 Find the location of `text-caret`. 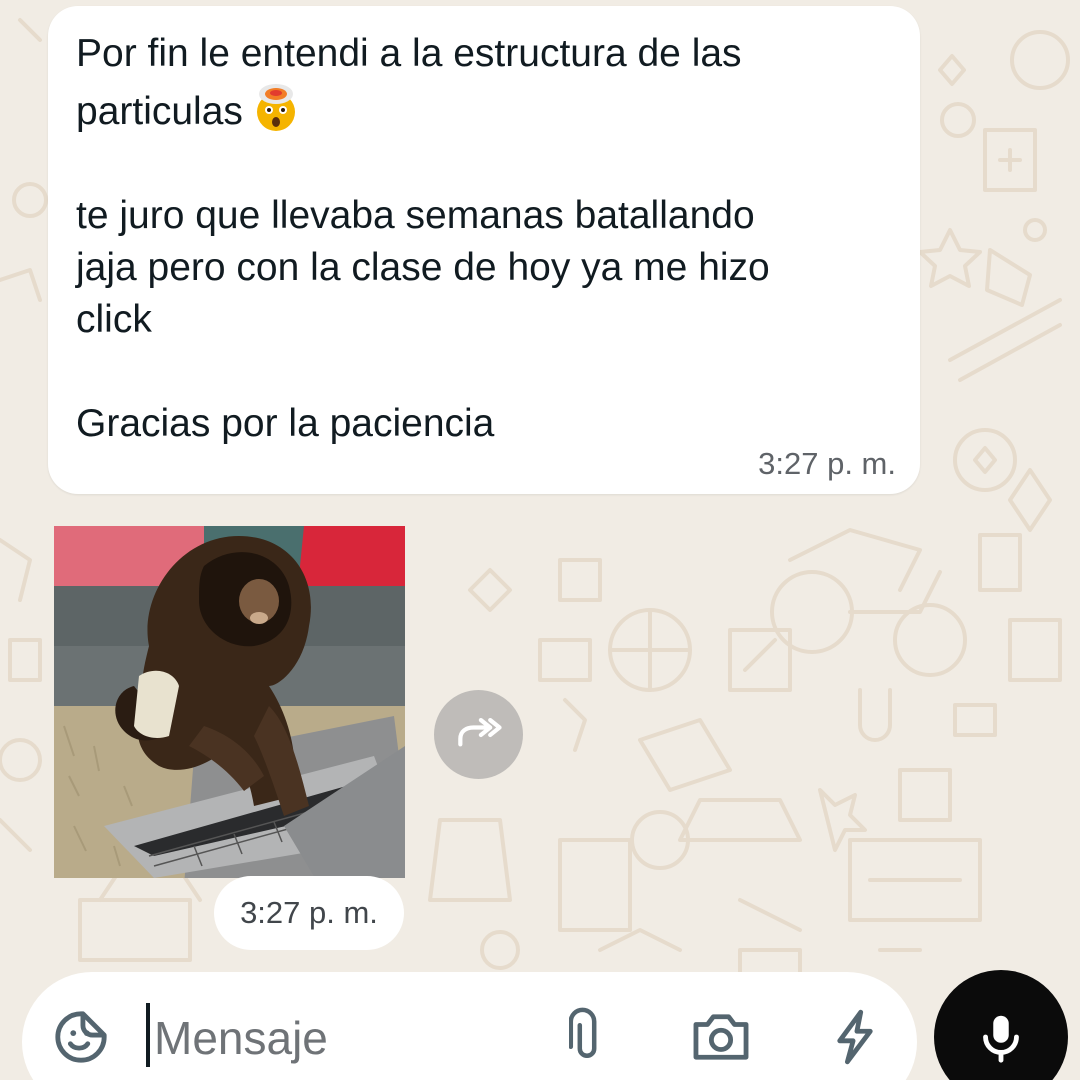

text-caret is located at coordinates (148, 1035).